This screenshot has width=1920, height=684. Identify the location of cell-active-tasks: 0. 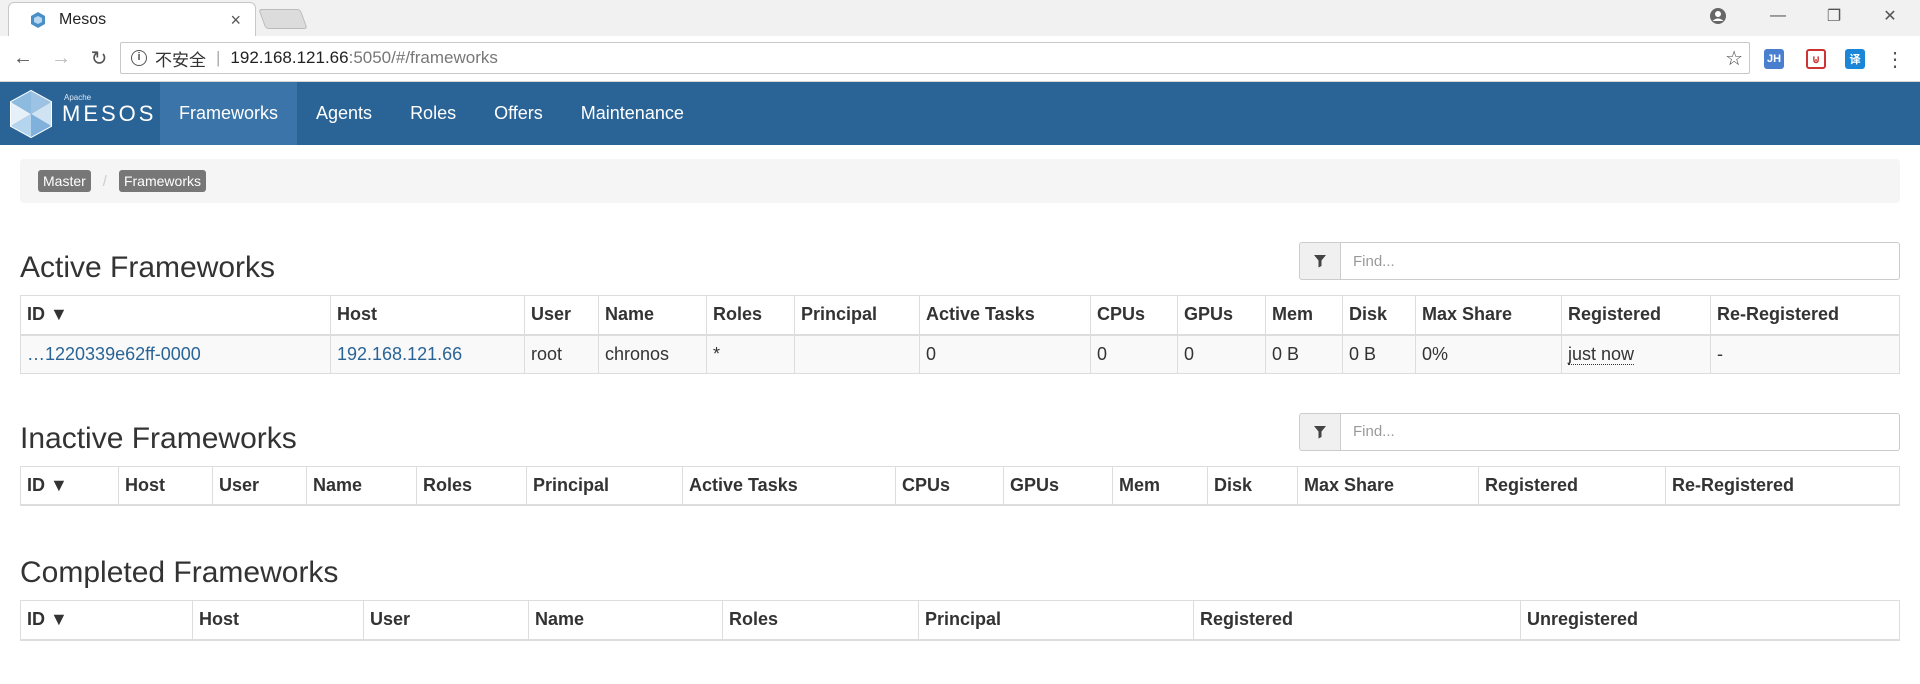
(1005, 354).